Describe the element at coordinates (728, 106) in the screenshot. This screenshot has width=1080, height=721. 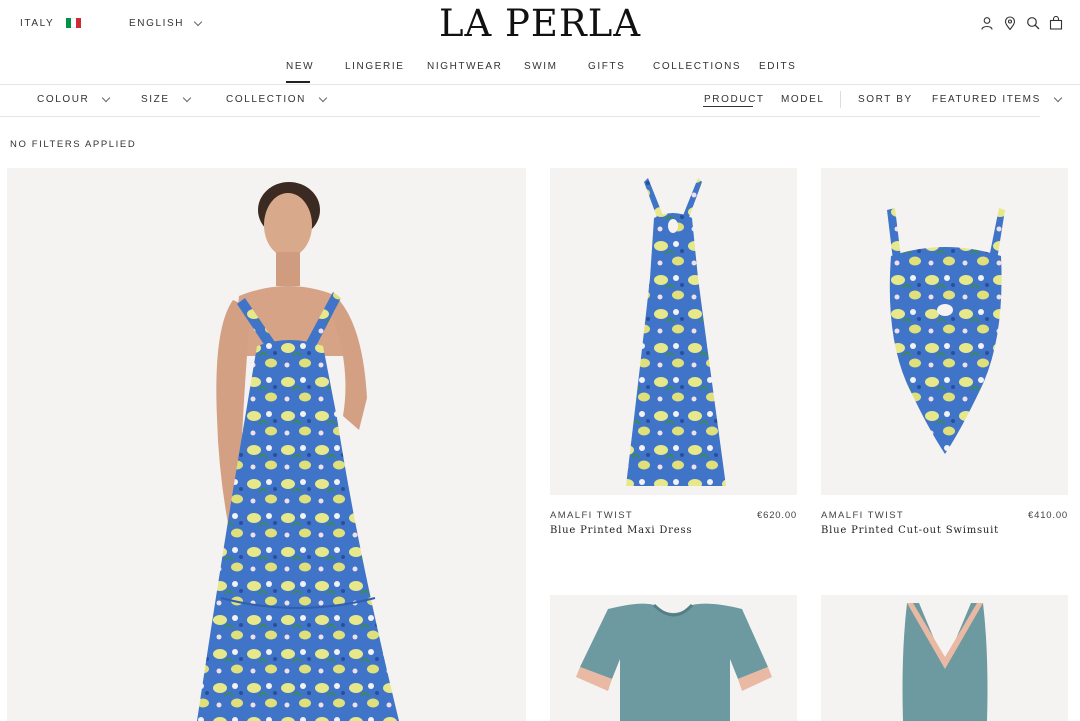
I see `view-active-indicator` at that location.